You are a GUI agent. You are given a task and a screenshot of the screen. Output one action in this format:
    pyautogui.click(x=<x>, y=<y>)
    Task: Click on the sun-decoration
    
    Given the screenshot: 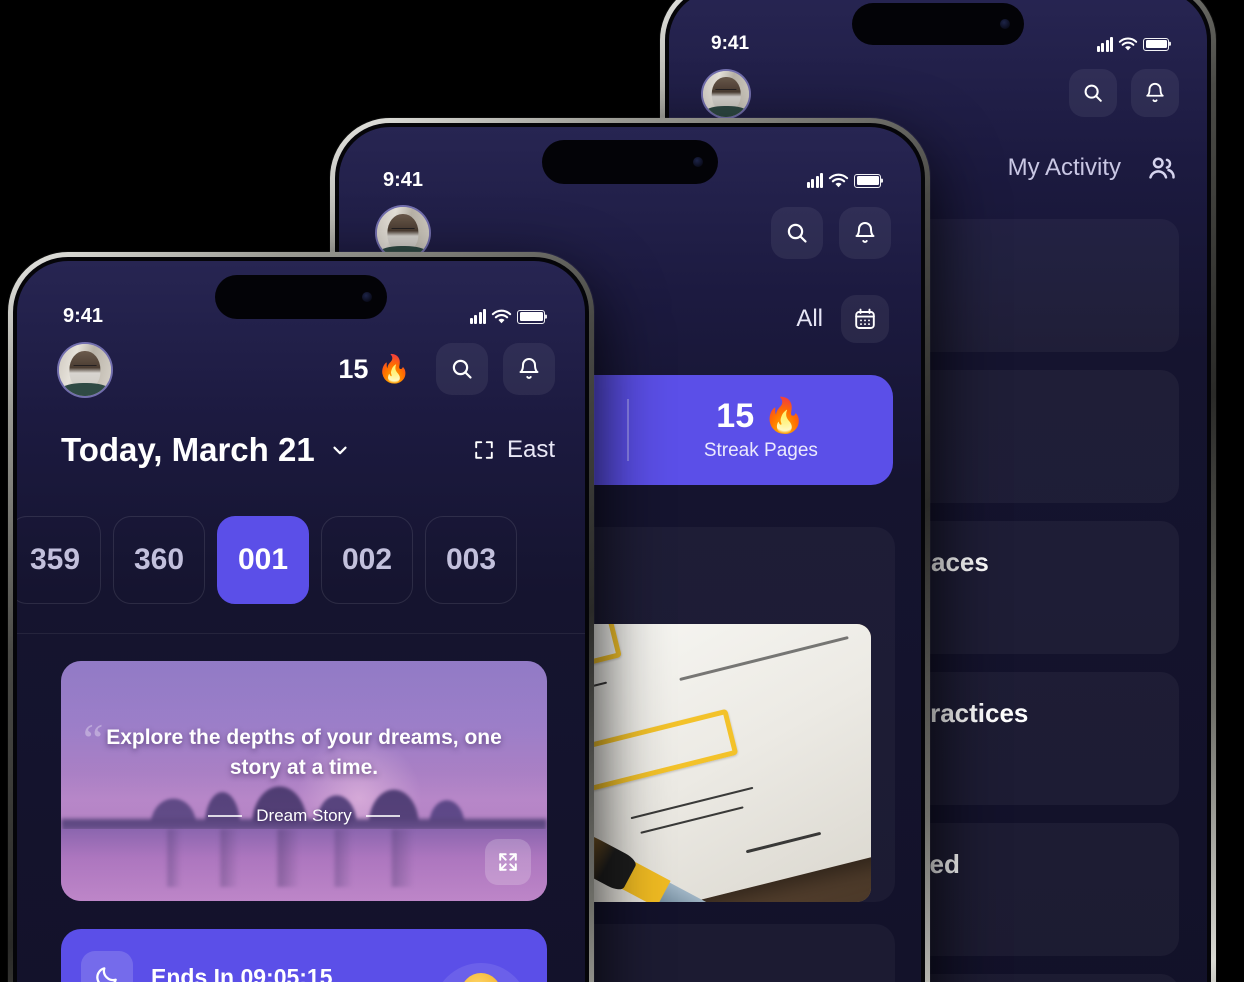 What is the action you would take?
    pyautogui.click(x=481, y=972)
    